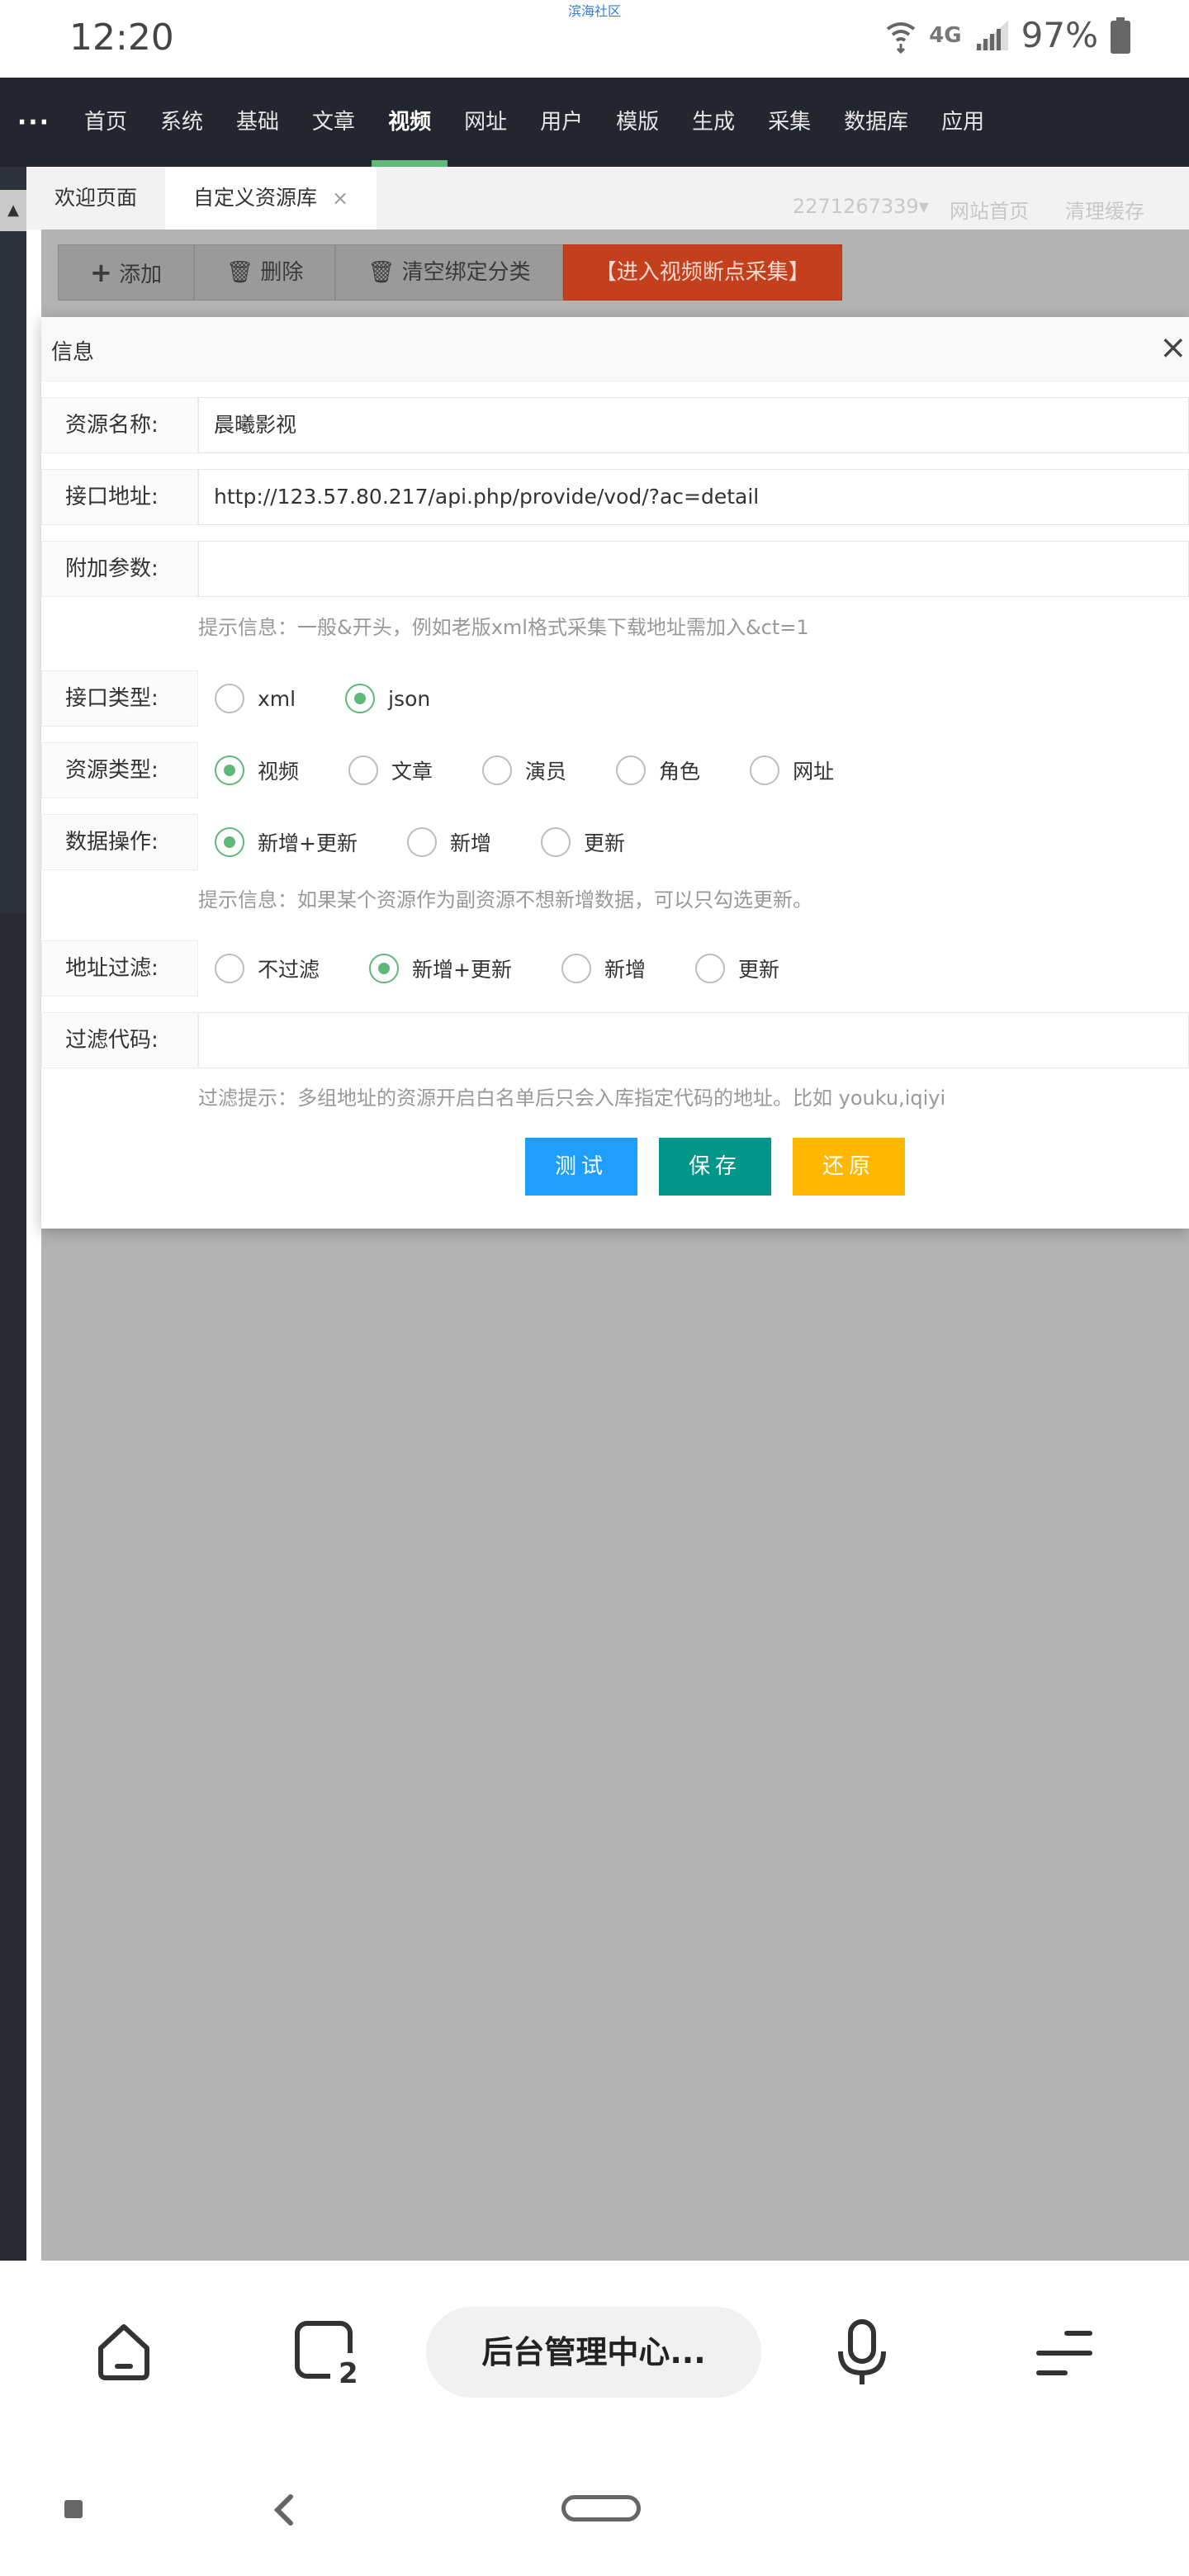  What do you see at coordinates (119, 569) in the screenshot?
I see `extra-params-label: 附加参数:` at bounding box center [119, 569].